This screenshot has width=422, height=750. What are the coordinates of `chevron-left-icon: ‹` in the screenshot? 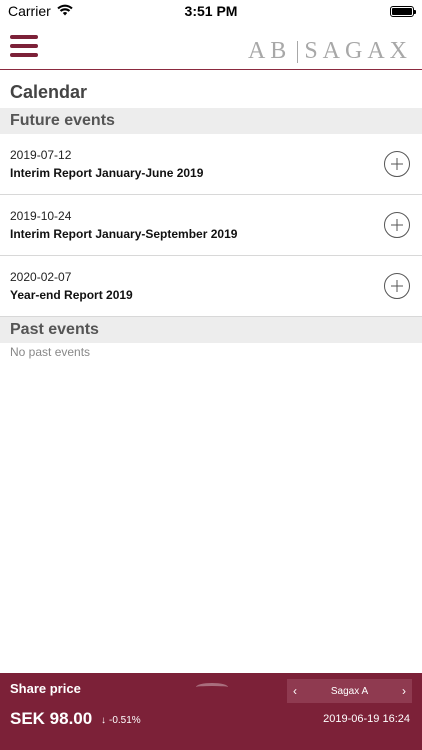 It's located at (295, 691).